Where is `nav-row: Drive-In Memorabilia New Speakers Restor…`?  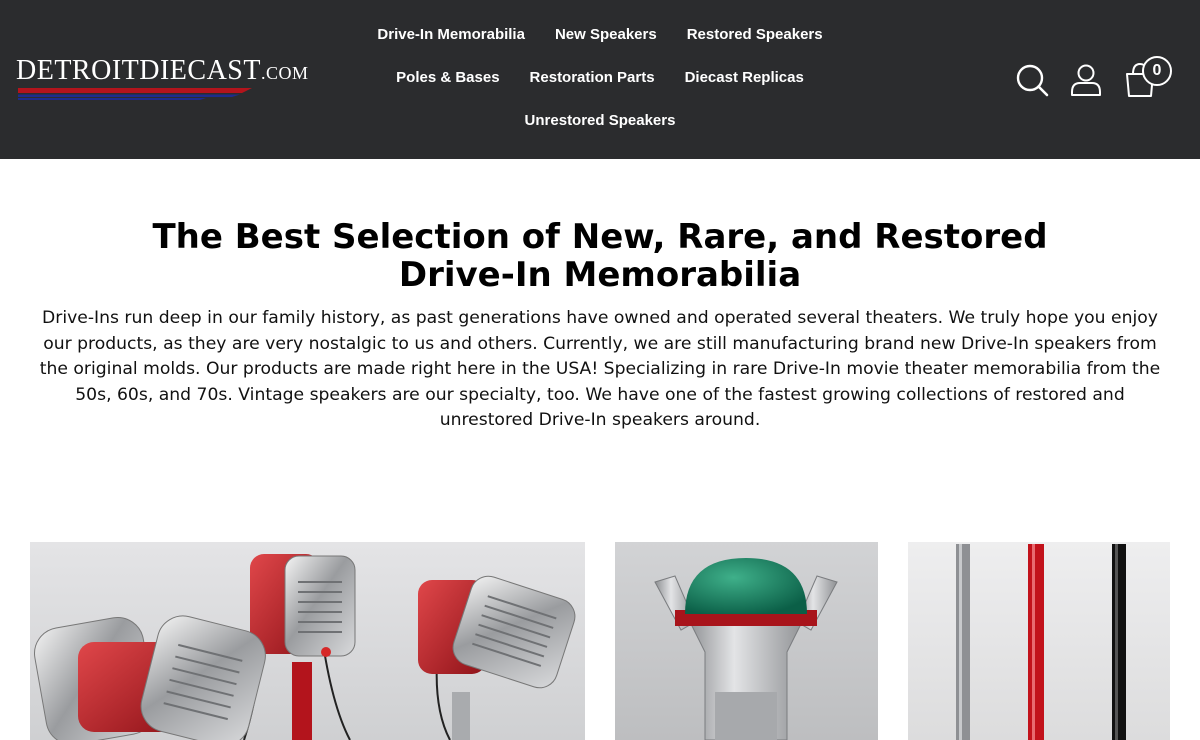 nav-row: Drive-In Memorabilia New Speakers Restor… is located at coordinates (600, 35).